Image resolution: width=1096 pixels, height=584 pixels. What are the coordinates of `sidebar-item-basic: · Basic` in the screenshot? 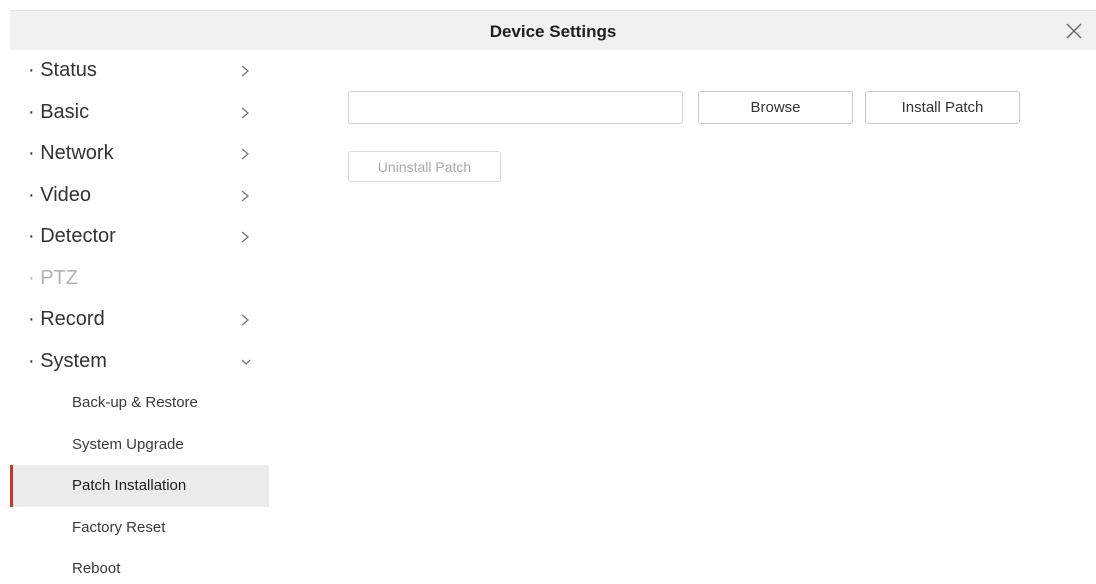 It's located at (139, 113).